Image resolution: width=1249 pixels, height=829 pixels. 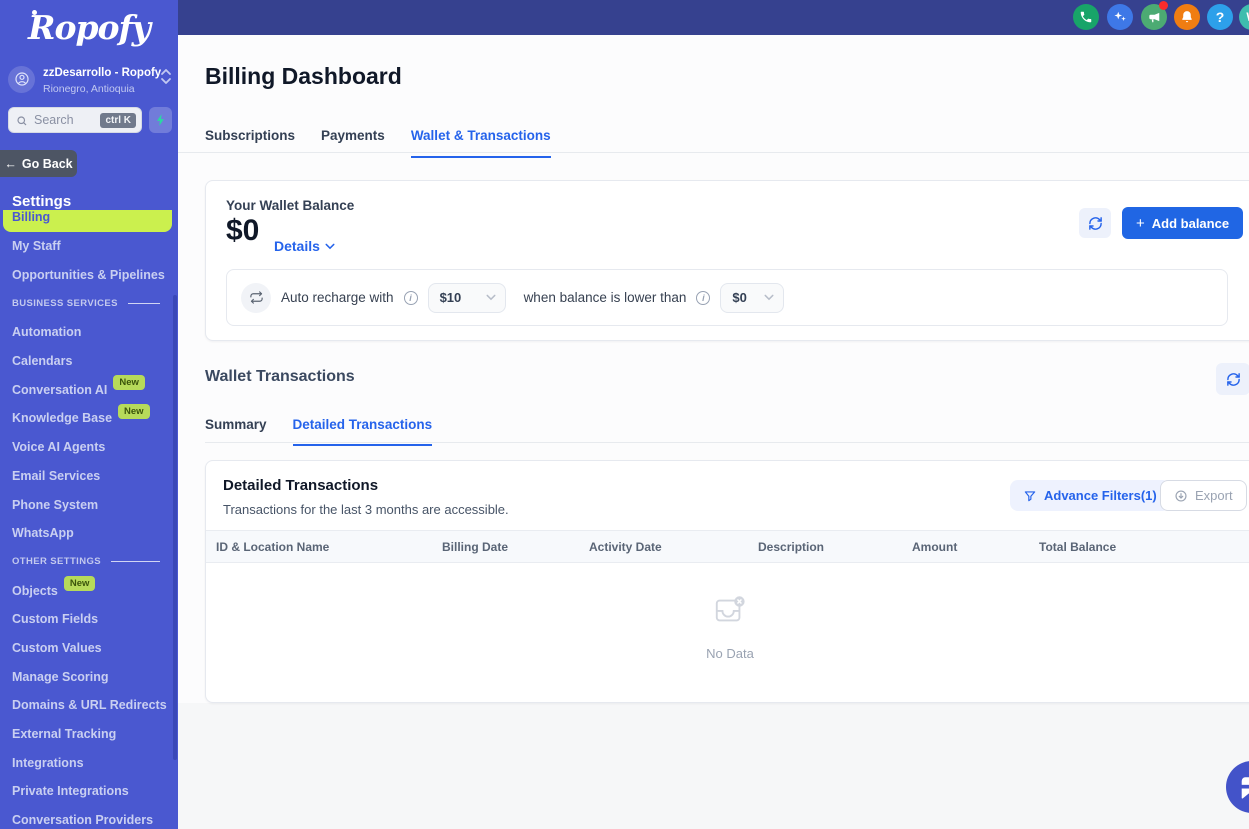 What do you see at coordinates (89, 246) in the screenshot?
I see `sidebar-item-my-staff: My Staff` at bounding box center [89, 246].